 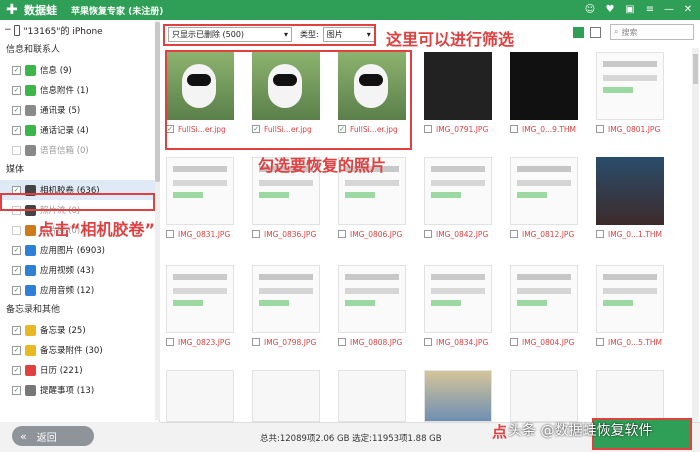 I want to click on menu-icon: ≡, so click(x=650, y=10).